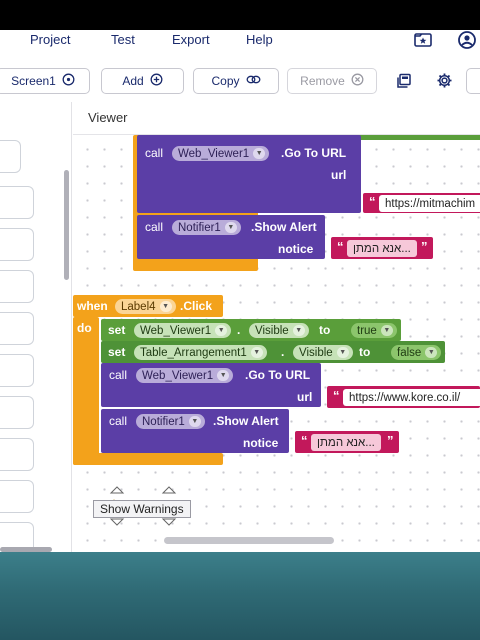 The height and width of the screenshot is (640, 480). What do you see at coordinates (92, 306) in the screenshot?
I see `when-keyword: when` at bounding box center [92, 306].